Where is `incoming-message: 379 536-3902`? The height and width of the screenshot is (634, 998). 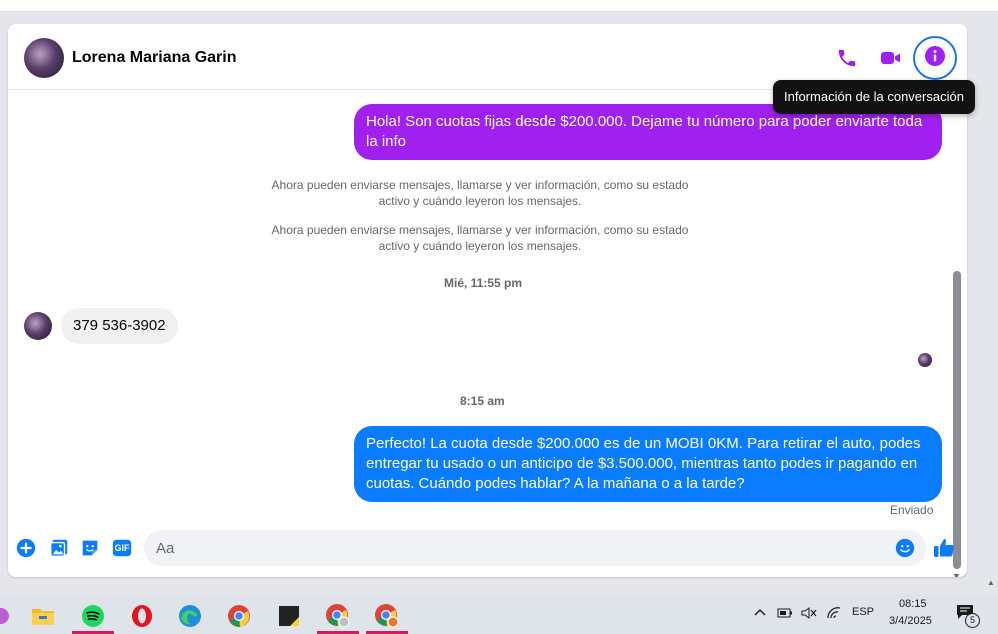
incoming-message: 379 536-3902 is located at coordinates (119, 326).